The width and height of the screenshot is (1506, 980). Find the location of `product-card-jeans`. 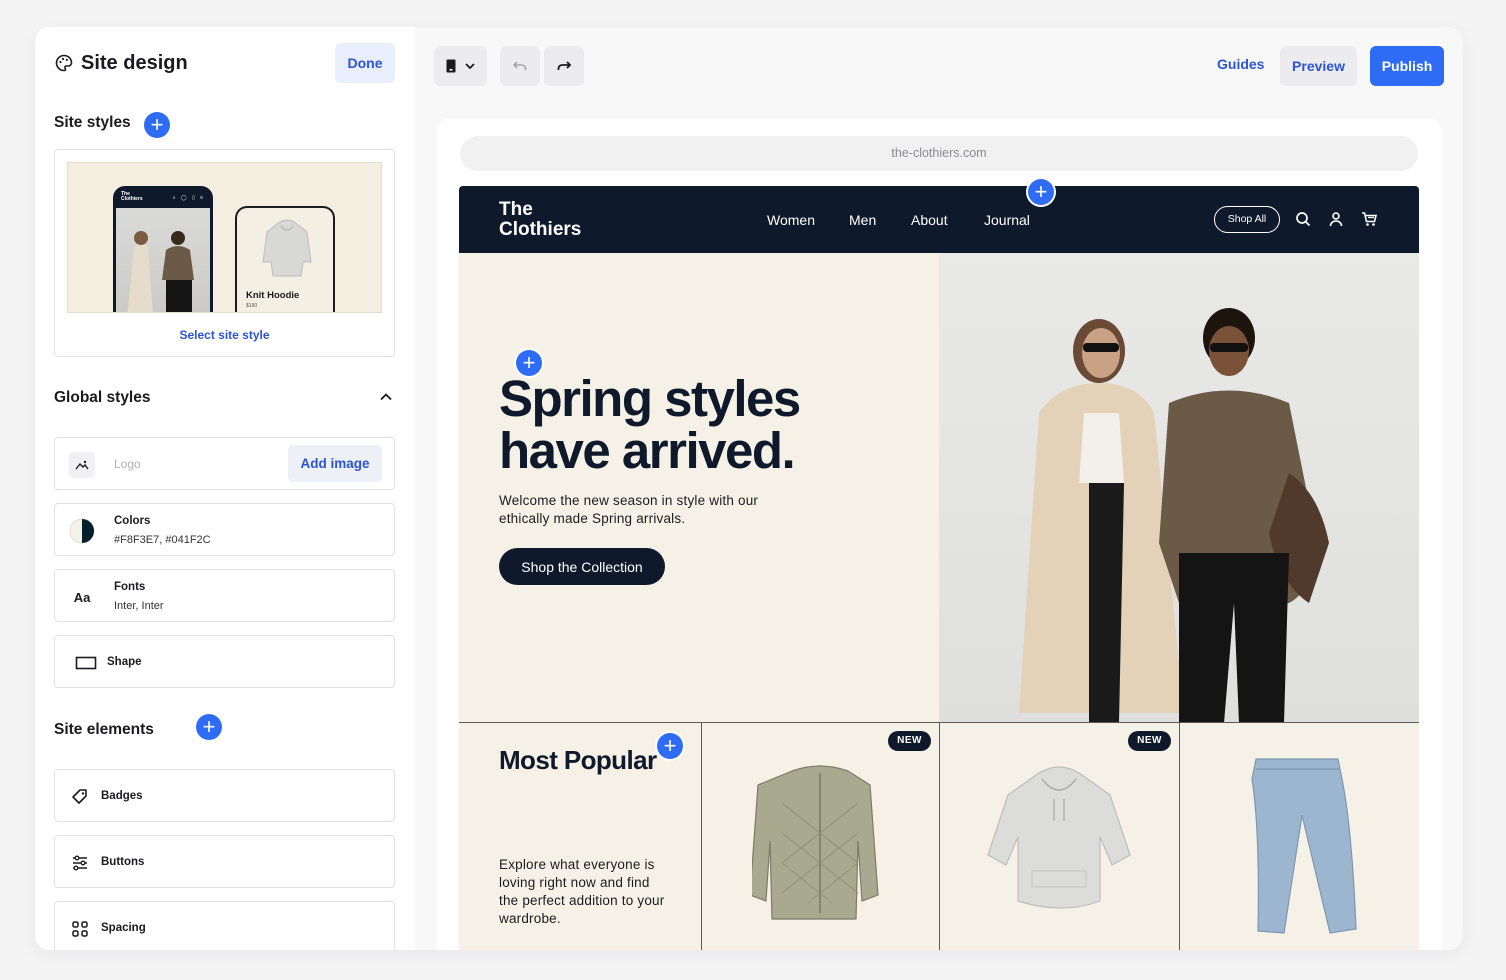

product-card-jeans is located at coordinates (1299, 836).